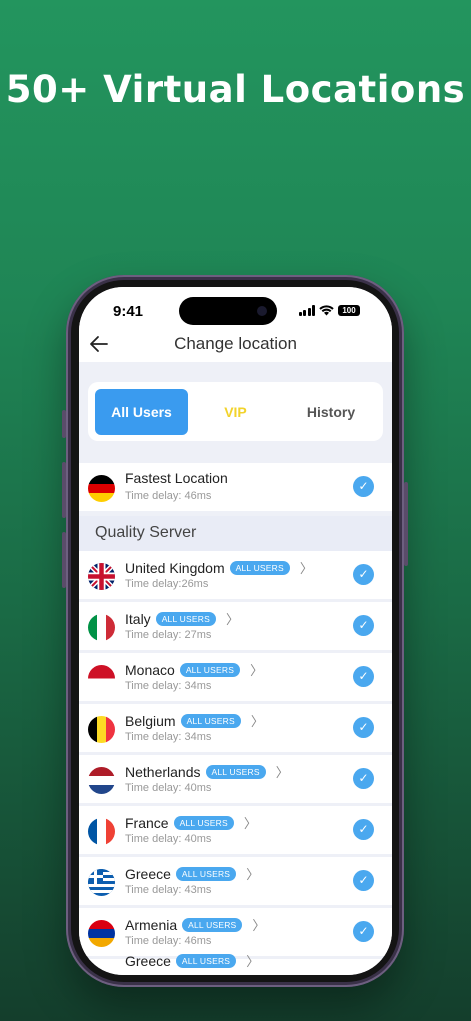 Image resolution: width=471 pixels, height=1021 pixels. I want to click on germany-flag-icon, so click(101, 488).